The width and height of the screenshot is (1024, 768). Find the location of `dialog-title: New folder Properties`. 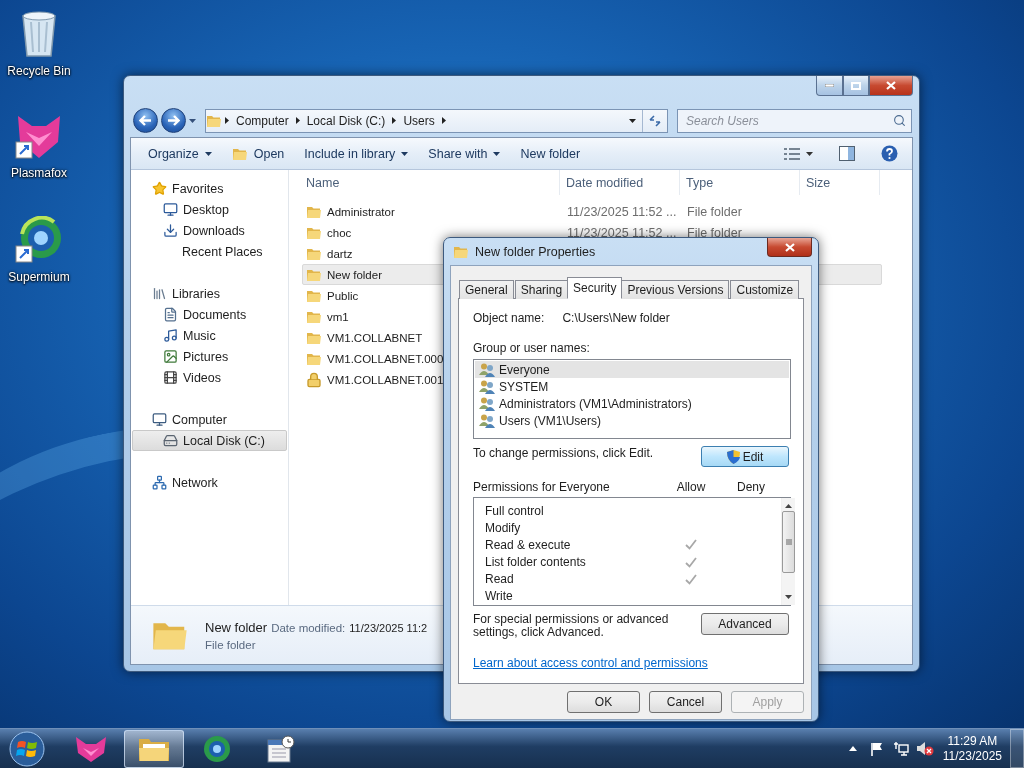

dialog-title: New folder Properties is located at coordinates (536, 251).